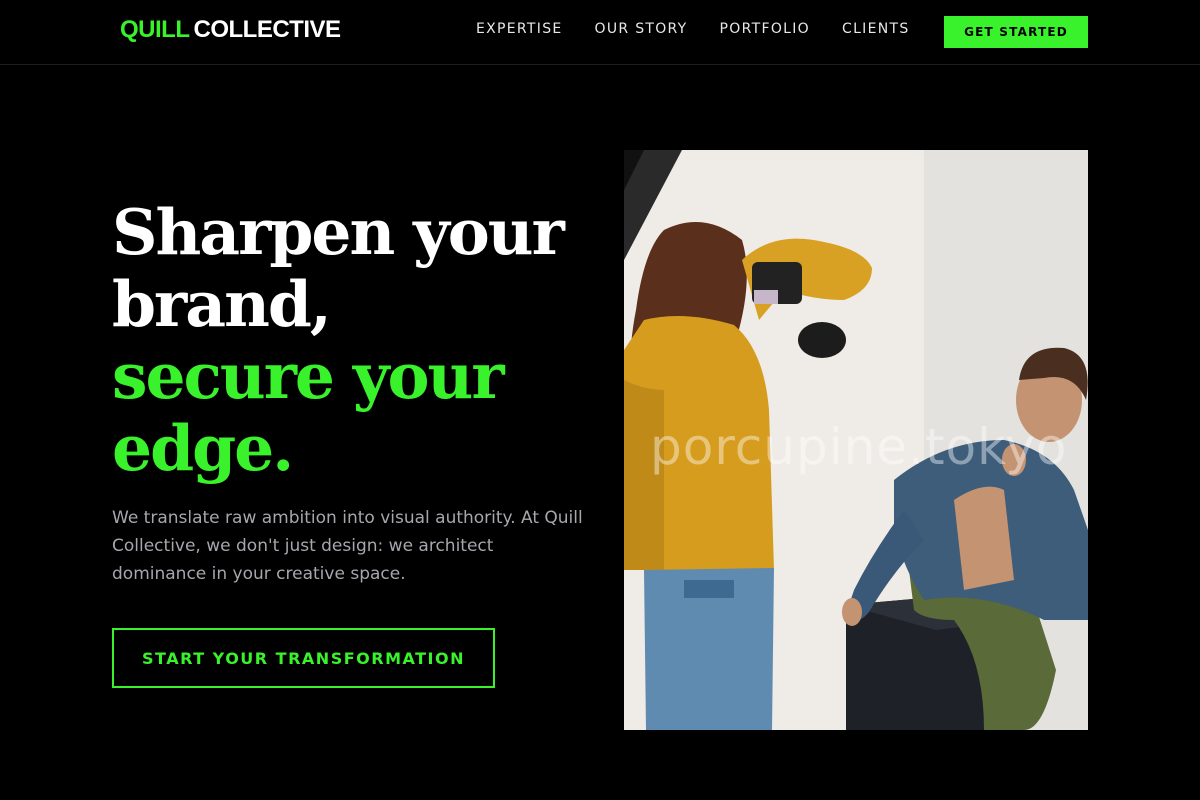 This screenshot has height=800, width=1200. I want to click on headline-line-1: Sharpen your, so click(338, 232).